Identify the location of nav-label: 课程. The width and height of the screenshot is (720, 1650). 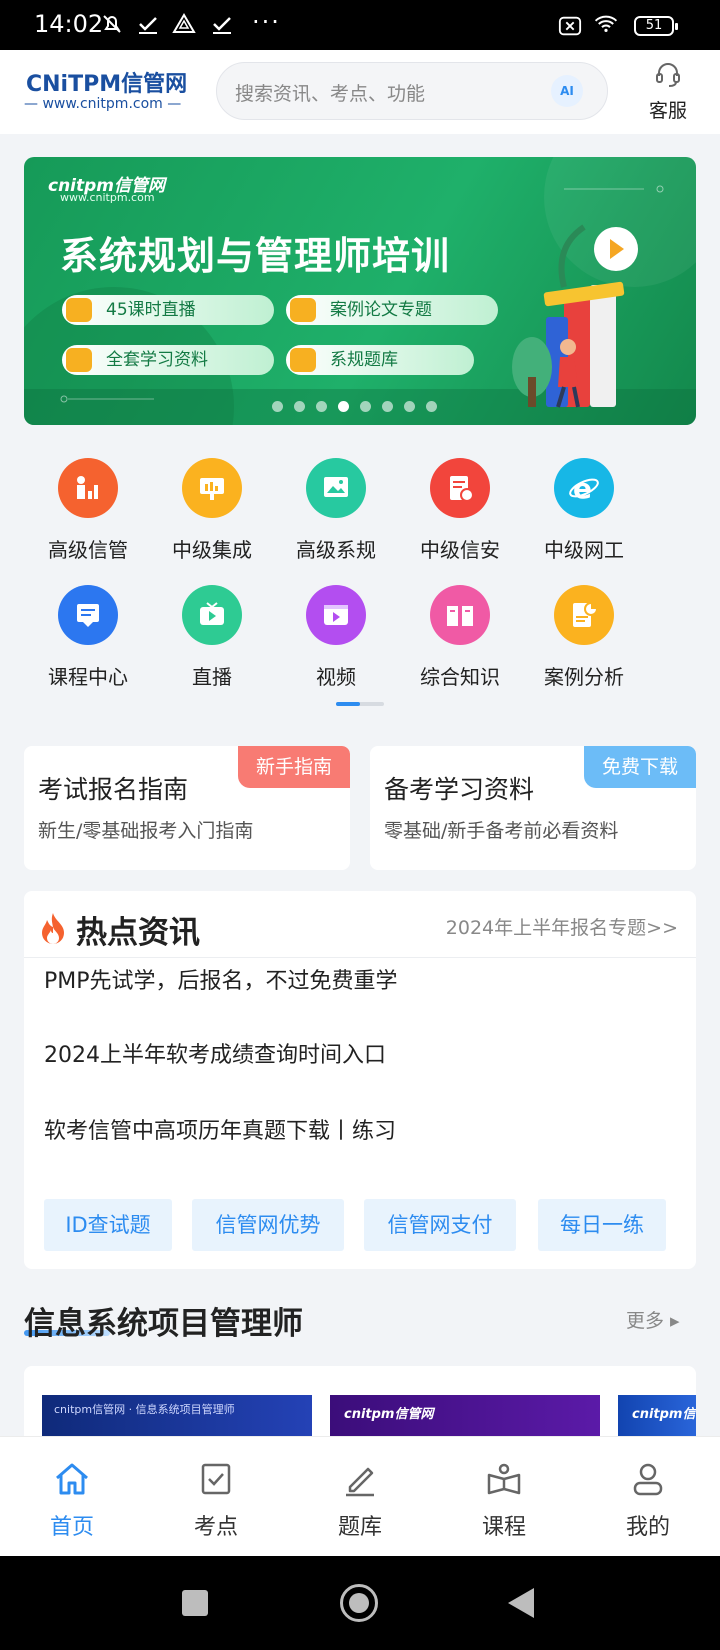
(503, 1527).